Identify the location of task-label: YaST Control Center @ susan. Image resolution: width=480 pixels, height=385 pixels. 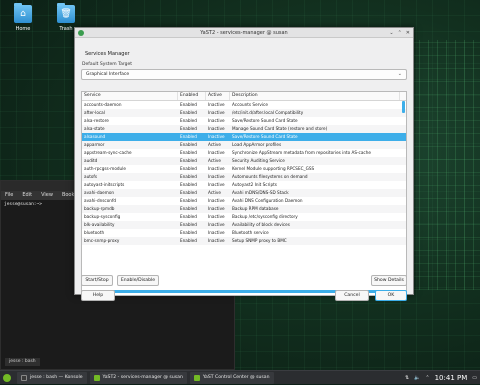
(236, 377).